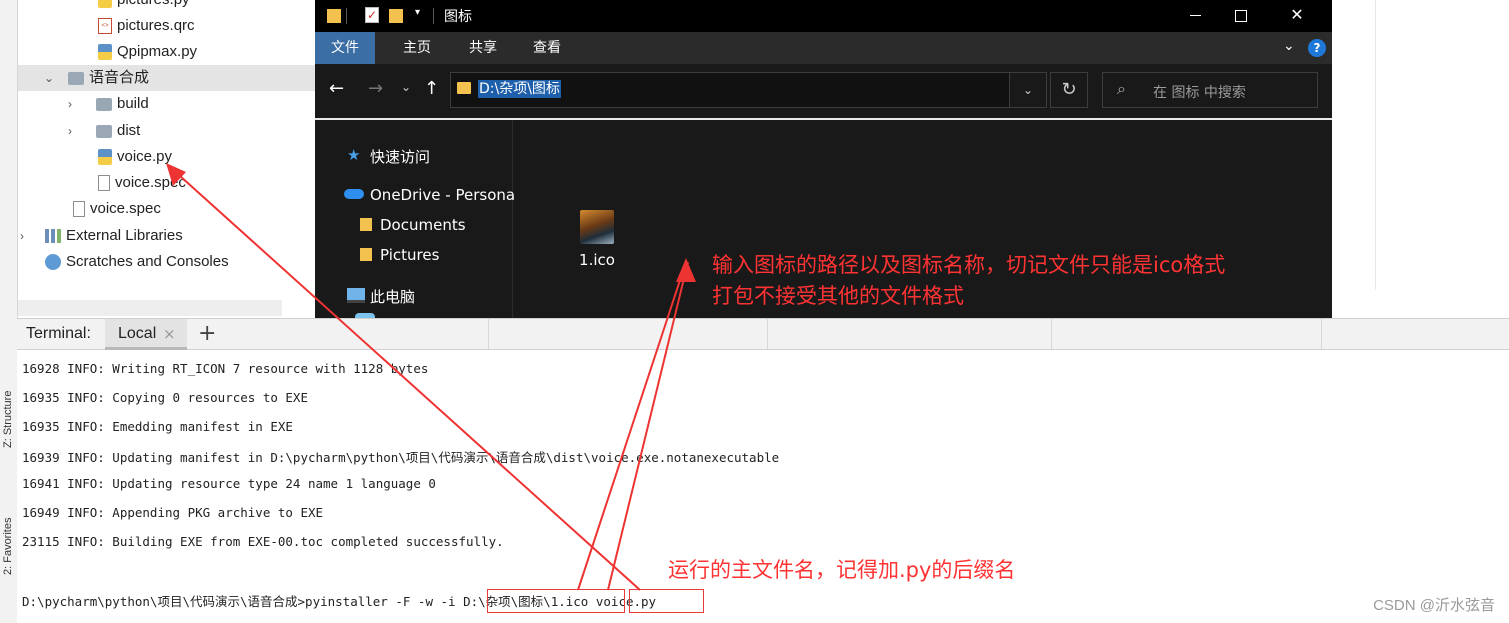 The width and height of the screenshot is (1509, 623). What do you see at coordinates (1419, 159) in the screenshot?
I see `editor-area` at bounding box center [1419, 159].